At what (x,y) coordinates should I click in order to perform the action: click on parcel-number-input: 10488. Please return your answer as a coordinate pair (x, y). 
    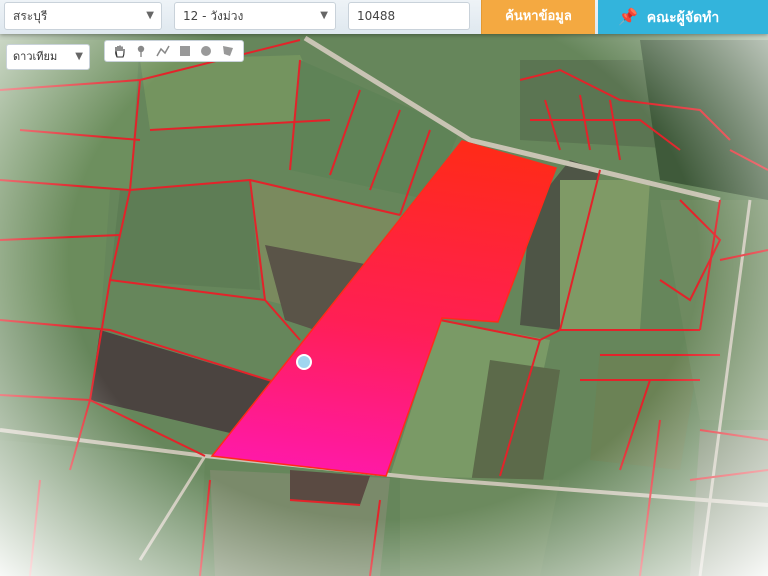
    Looking at the image, I should click on (409, 16).